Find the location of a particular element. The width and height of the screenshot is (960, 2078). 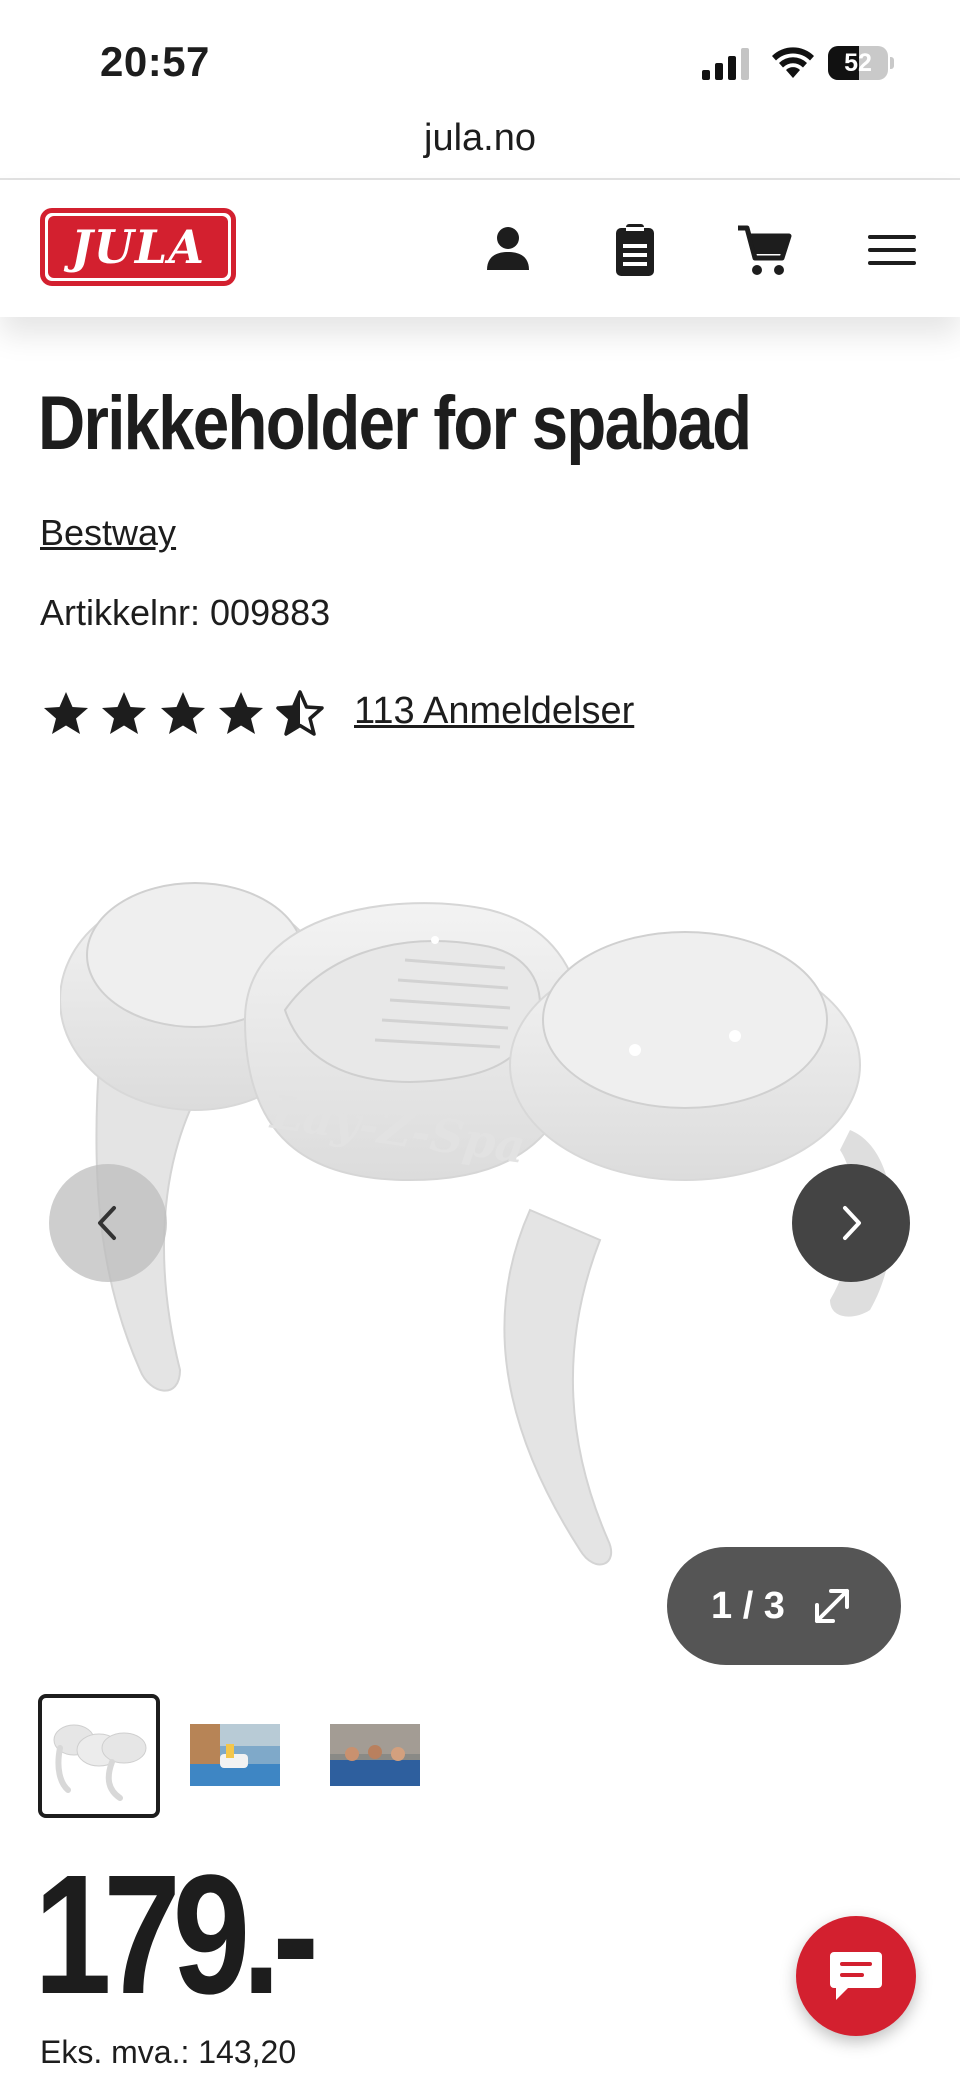

next-image-button is located at coordinates (851, 1223).